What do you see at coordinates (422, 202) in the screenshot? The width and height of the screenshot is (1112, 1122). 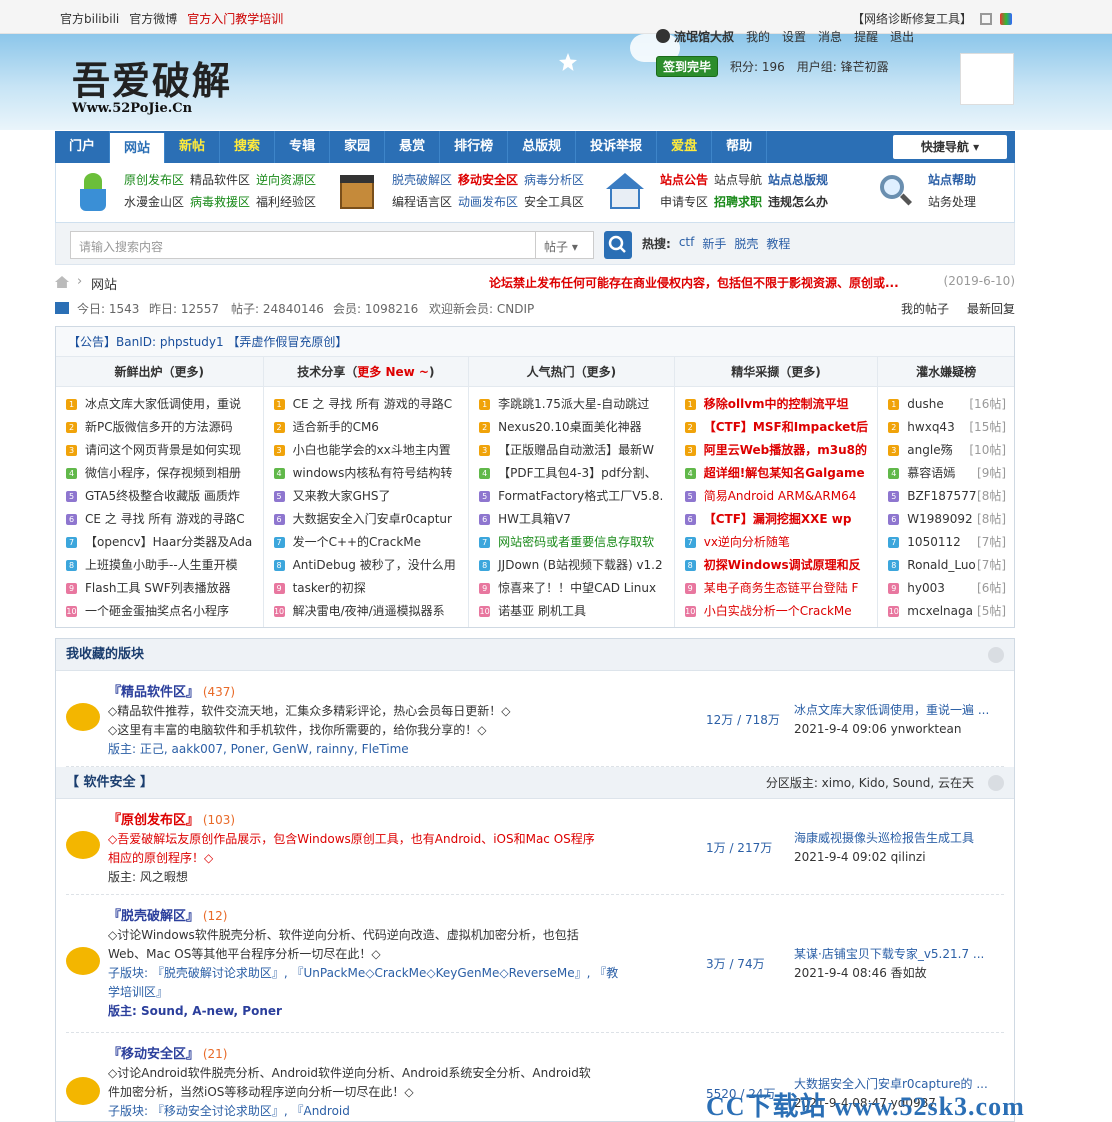 I see `subnav-programming: 编程语言区` at bounding box center [422, 202].